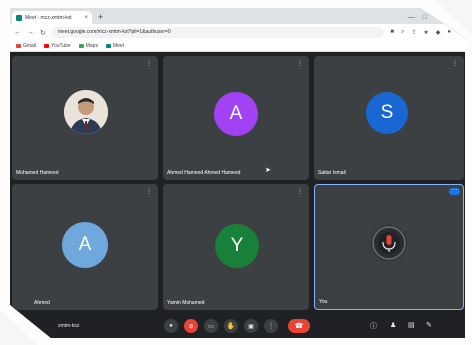 This screenshot has width=472, height=345. I want to click on participant-name: Ahmed, so click(42, 303).